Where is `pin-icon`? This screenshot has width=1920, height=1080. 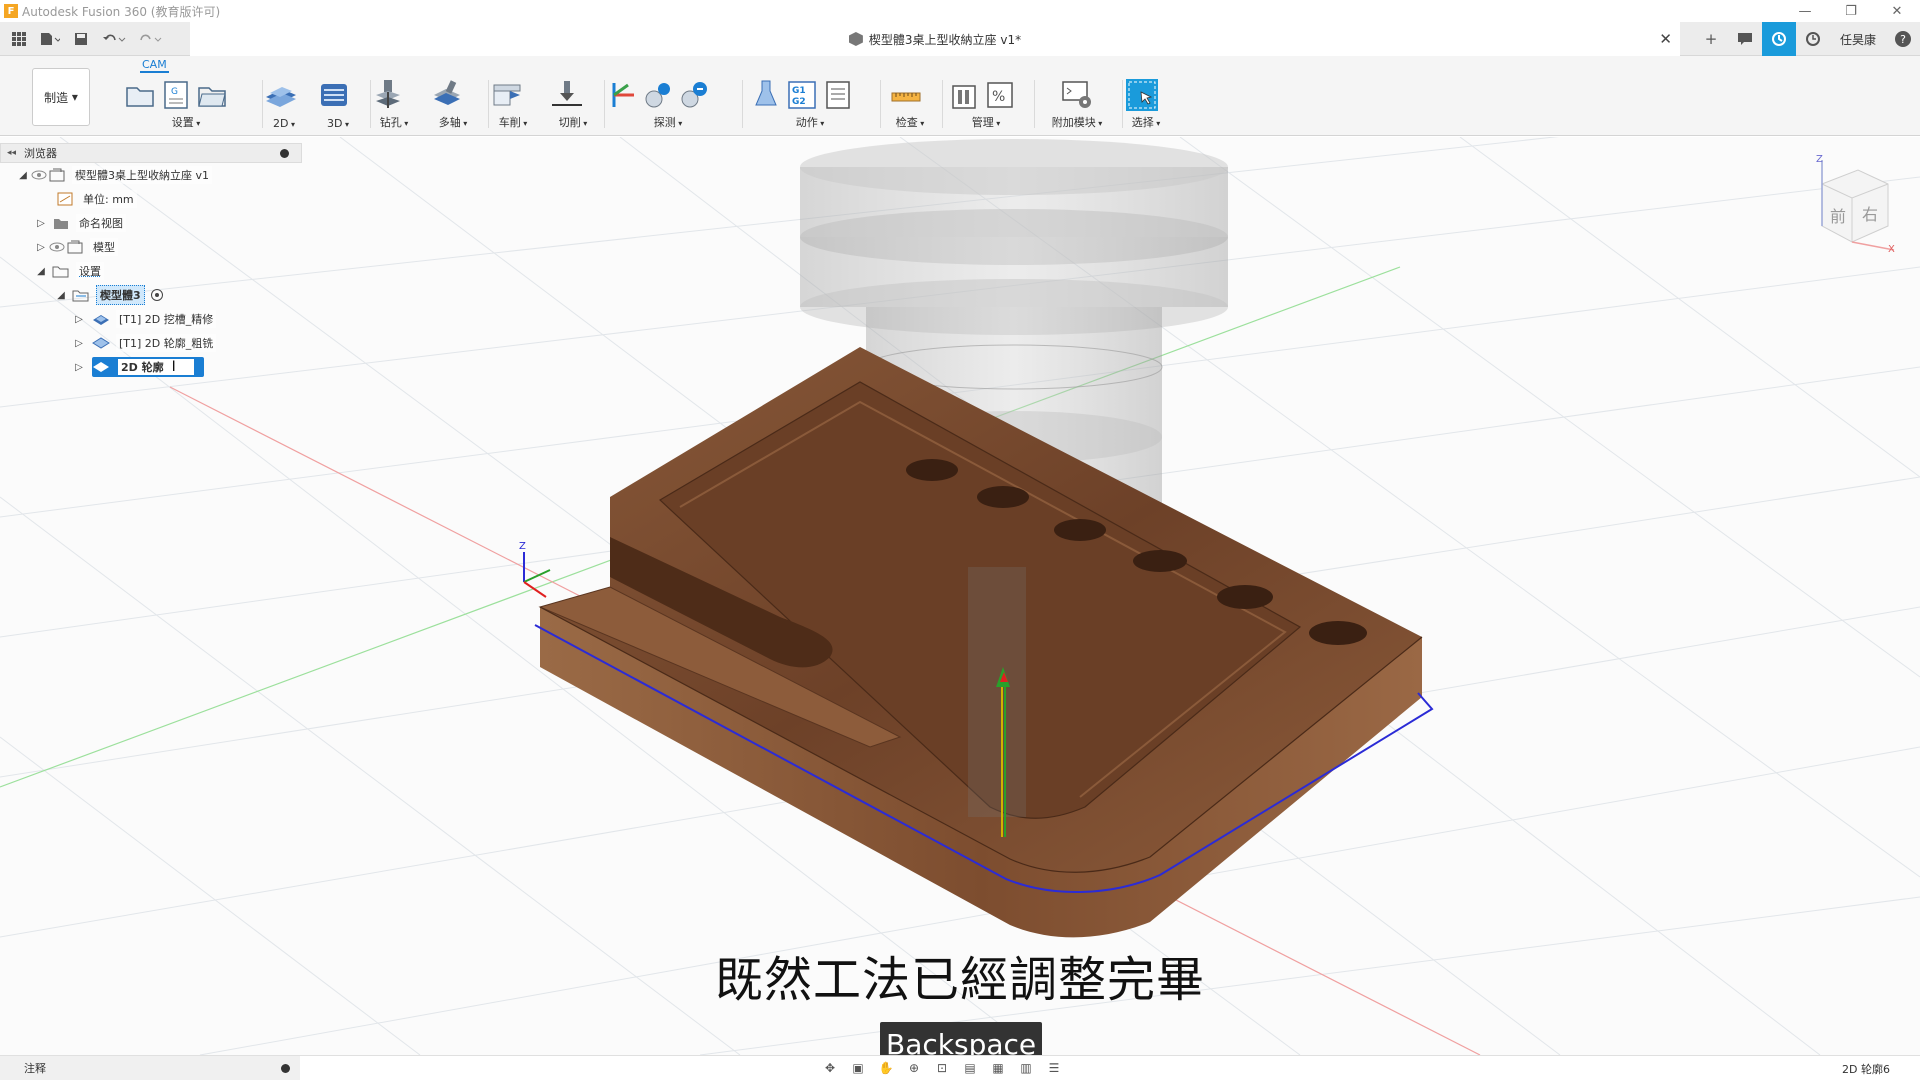
pin-icon is located at coordinates (284, 153).